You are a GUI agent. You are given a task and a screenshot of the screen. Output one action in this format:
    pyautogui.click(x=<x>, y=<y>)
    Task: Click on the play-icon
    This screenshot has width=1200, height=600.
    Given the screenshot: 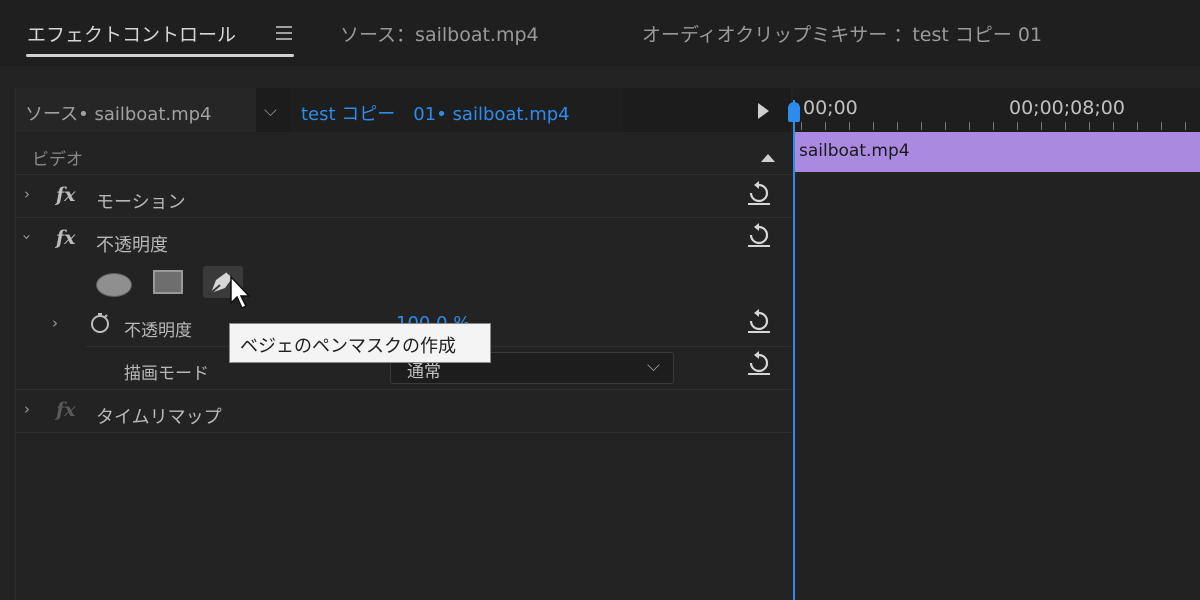 What is the action you would take?
    pyautogui.click(x=763, y=111)
    